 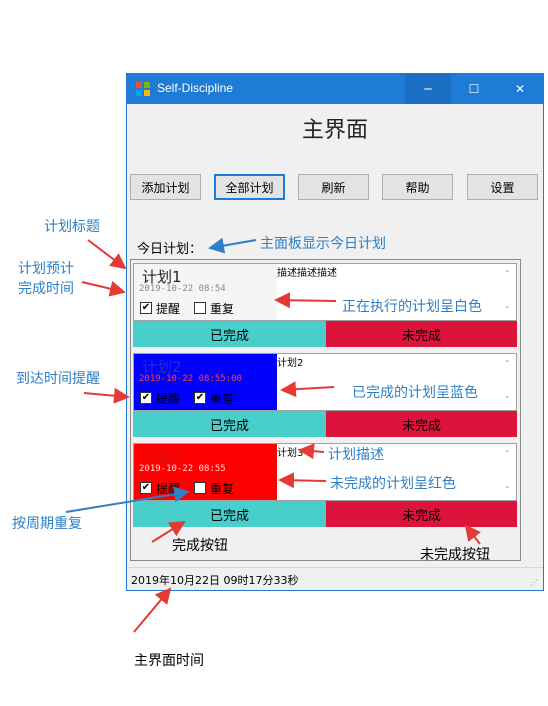 I want to click on arrow-done-blue, so click(x=307, y=389).